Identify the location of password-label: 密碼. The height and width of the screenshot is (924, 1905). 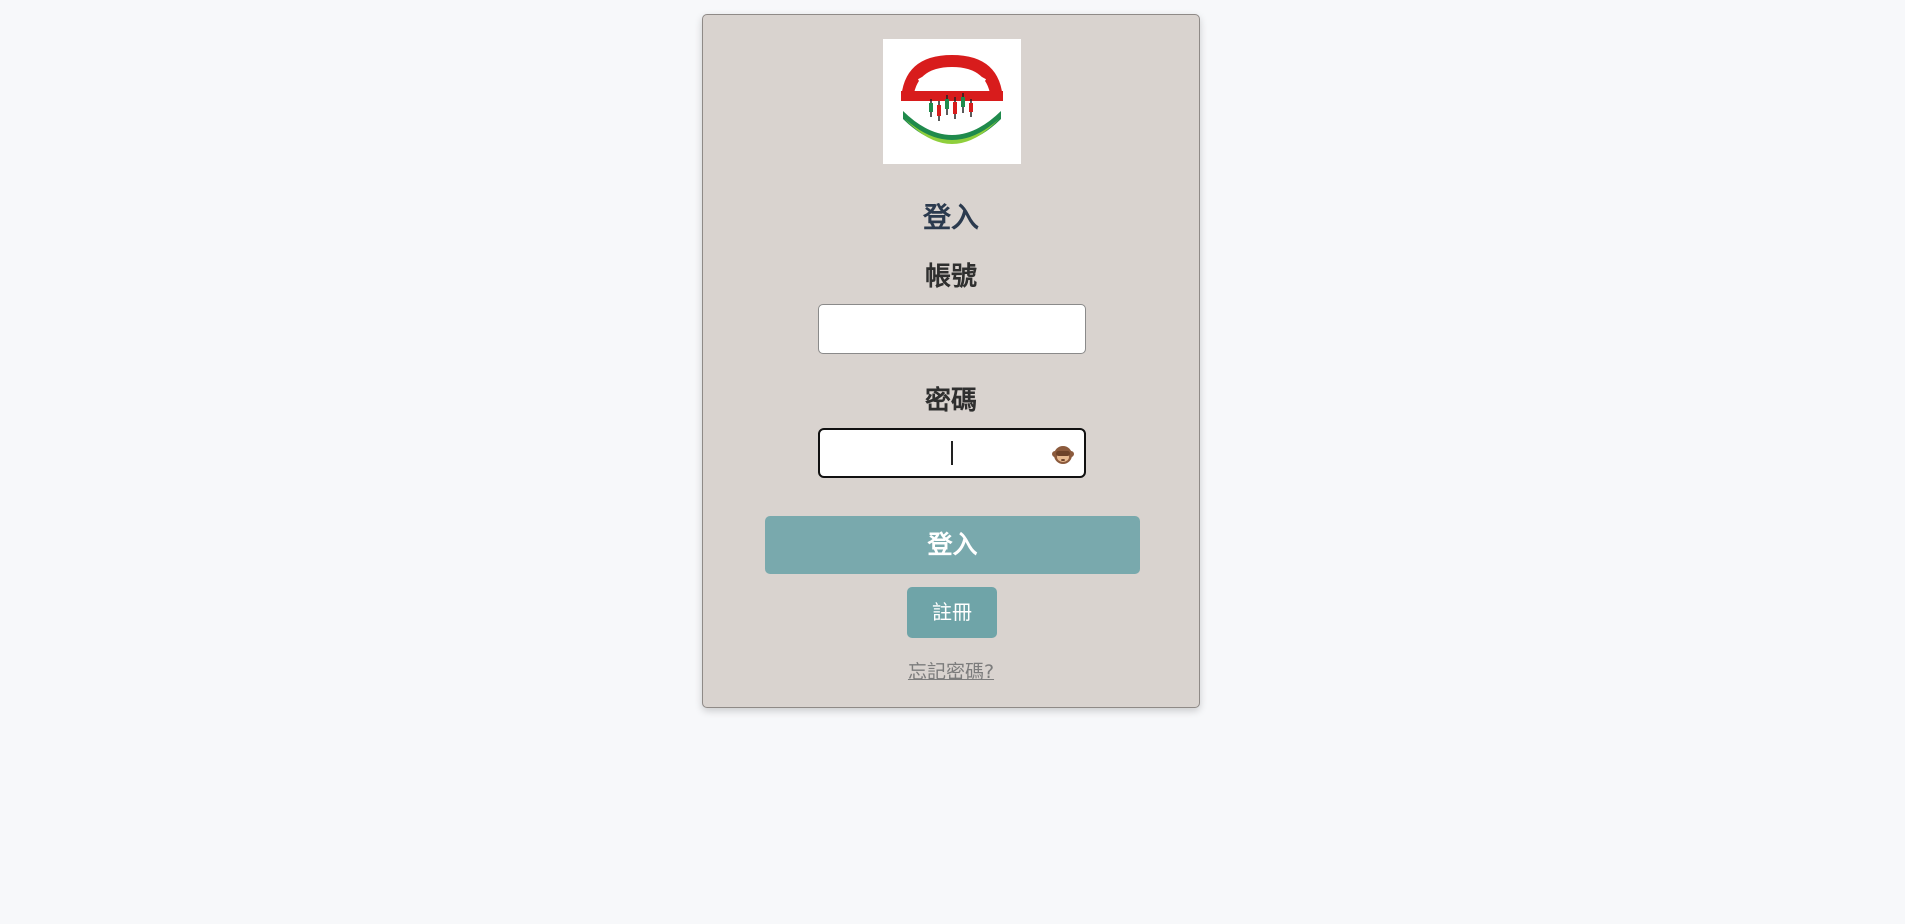
(950, 401).